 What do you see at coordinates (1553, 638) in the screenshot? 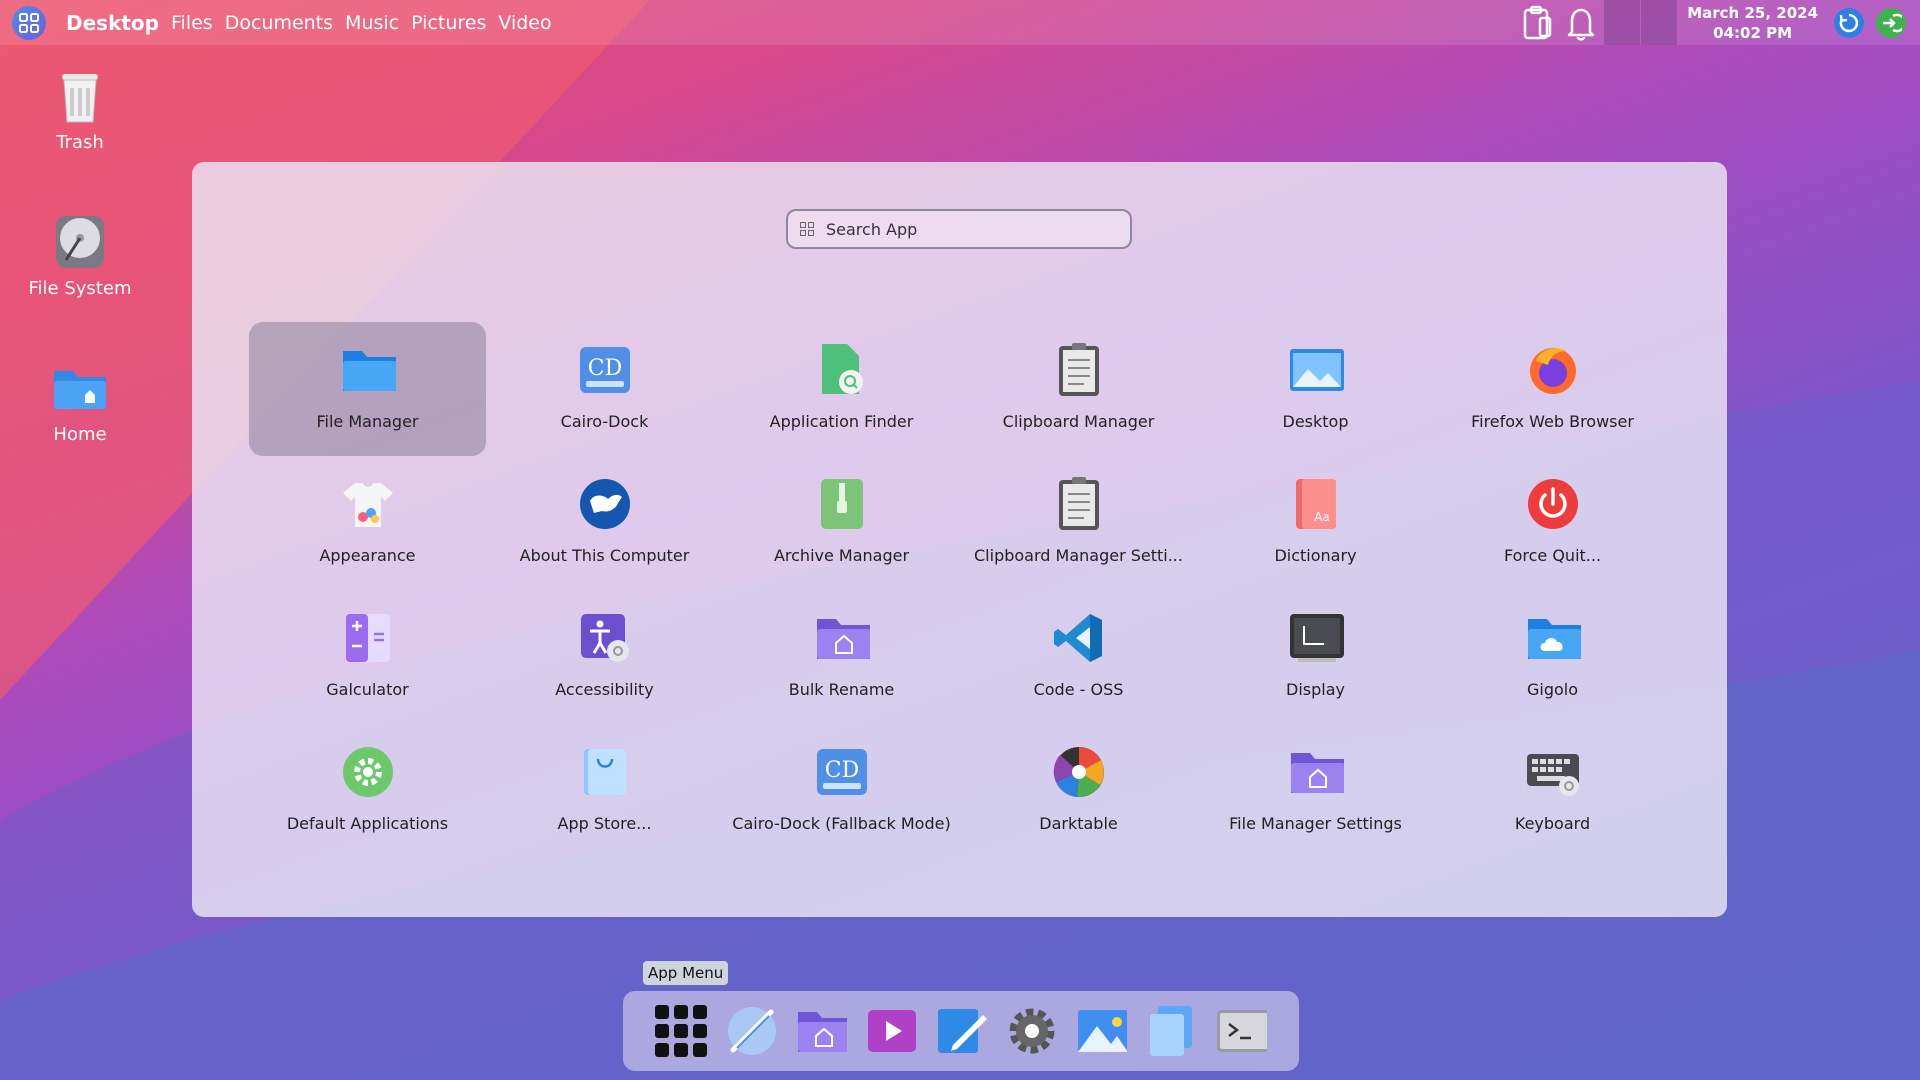
I see `cloud-folder-icon` at bounding box center [1553, 638].